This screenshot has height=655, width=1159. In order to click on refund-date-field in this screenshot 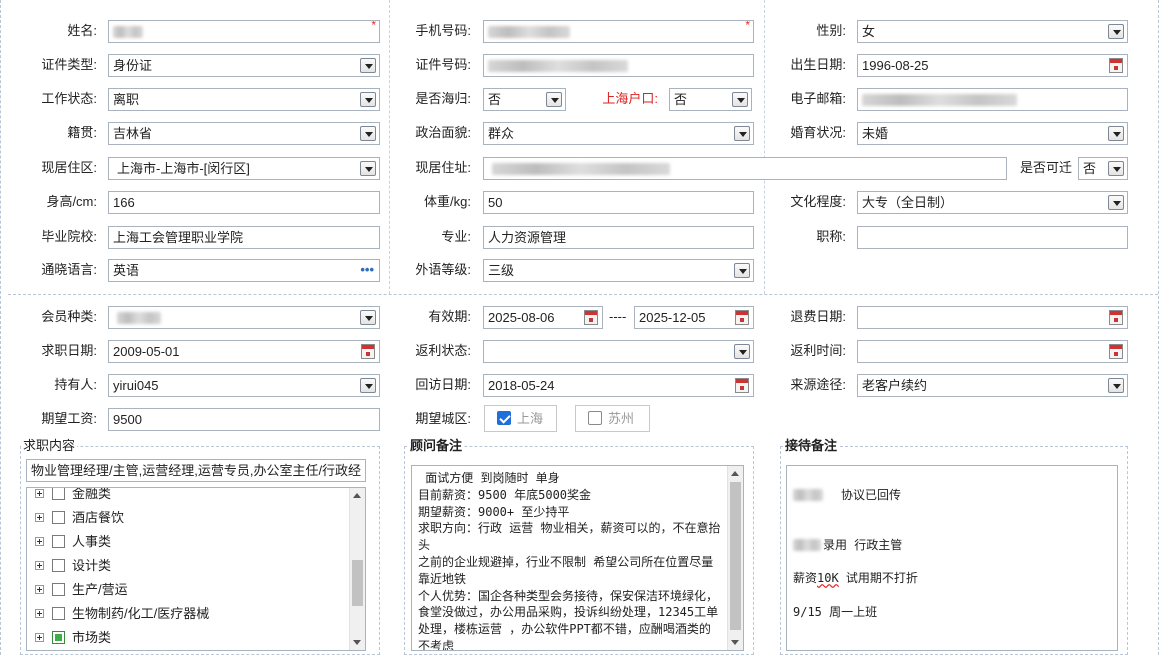, I will do `click(992, 317)`.